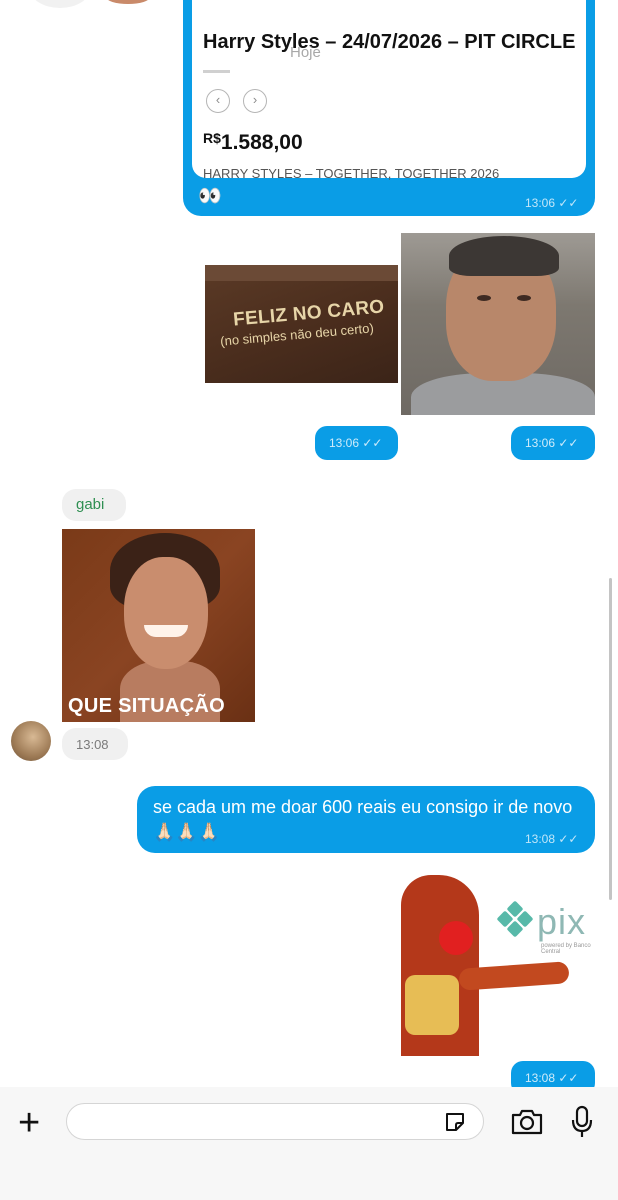  Describe the element at coordinates (212, 138) in the screenshot. I see `currency-symbol: R$` at that location.